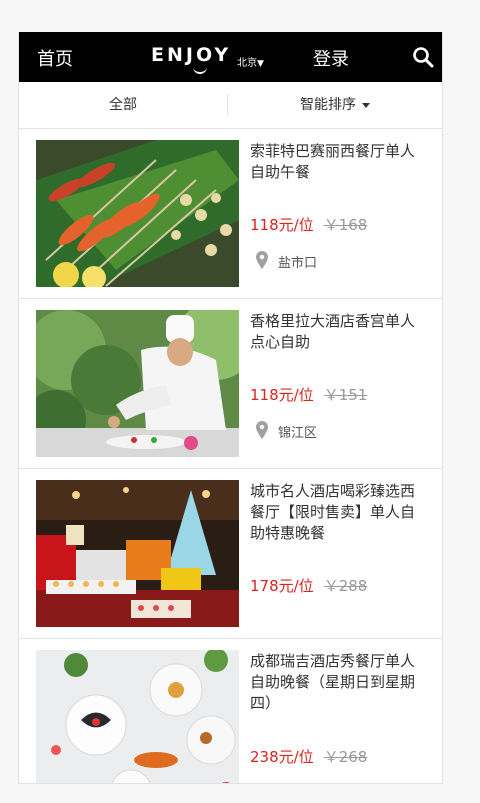 The width and height of the screenshot is (480, 803). What do you see at coordinates (282, 586) in the screenshot?
I see `deal-price: 178元/位` at bounding box center [282, 586].